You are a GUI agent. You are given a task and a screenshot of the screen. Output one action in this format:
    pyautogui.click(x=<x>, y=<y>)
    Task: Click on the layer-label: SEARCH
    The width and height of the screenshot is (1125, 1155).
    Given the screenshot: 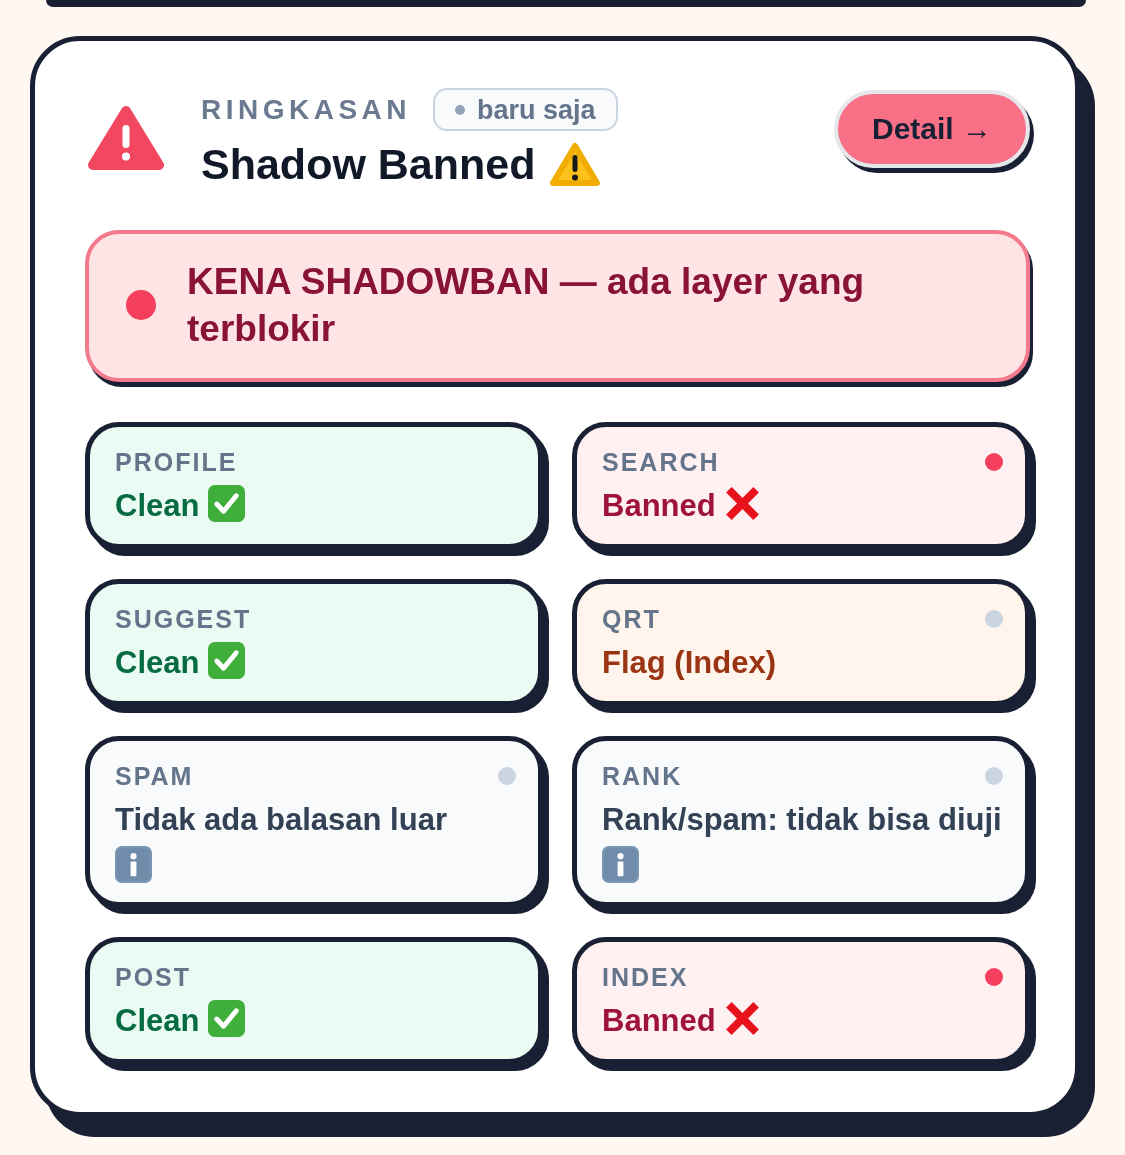 What is the action you would take?
    pyautogui.click(x=661, y=462)
    